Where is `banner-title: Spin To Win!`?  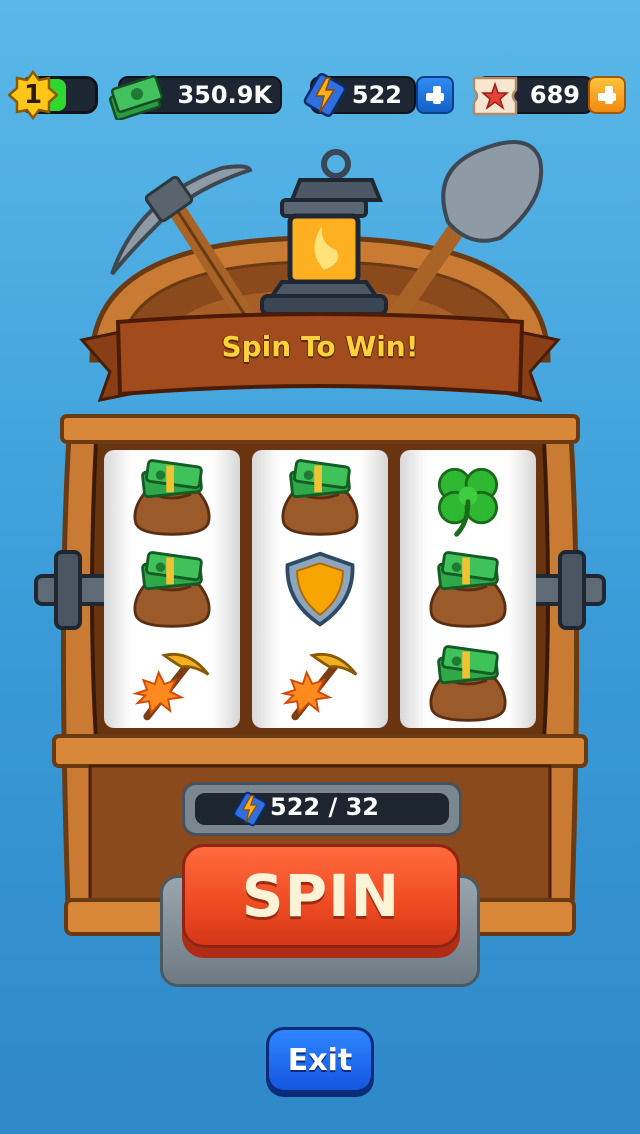
banner-title: Spin To Win! is located at coordinates (320, 346).